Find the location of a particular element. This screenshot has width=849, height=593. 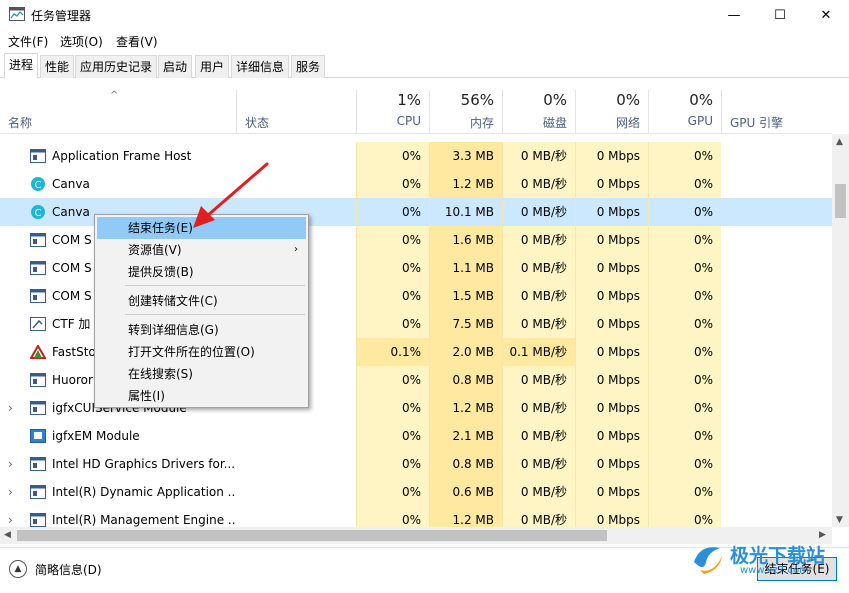

process-mem: 0.6 MB is located at coordinates (465, 492).